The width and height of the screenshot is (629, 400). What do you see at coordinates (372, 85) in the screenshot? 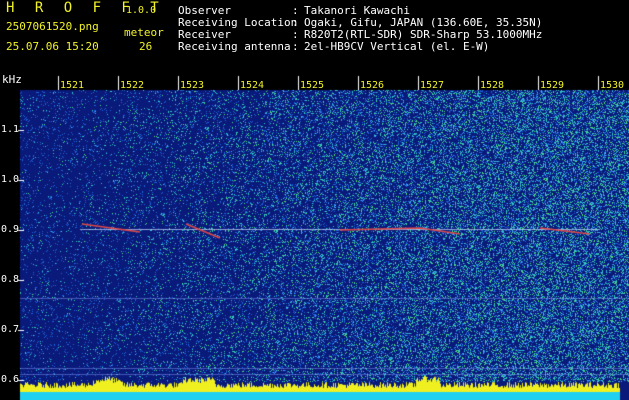
I see `x-tick-label: 1526` at bounding box center [372, 85].